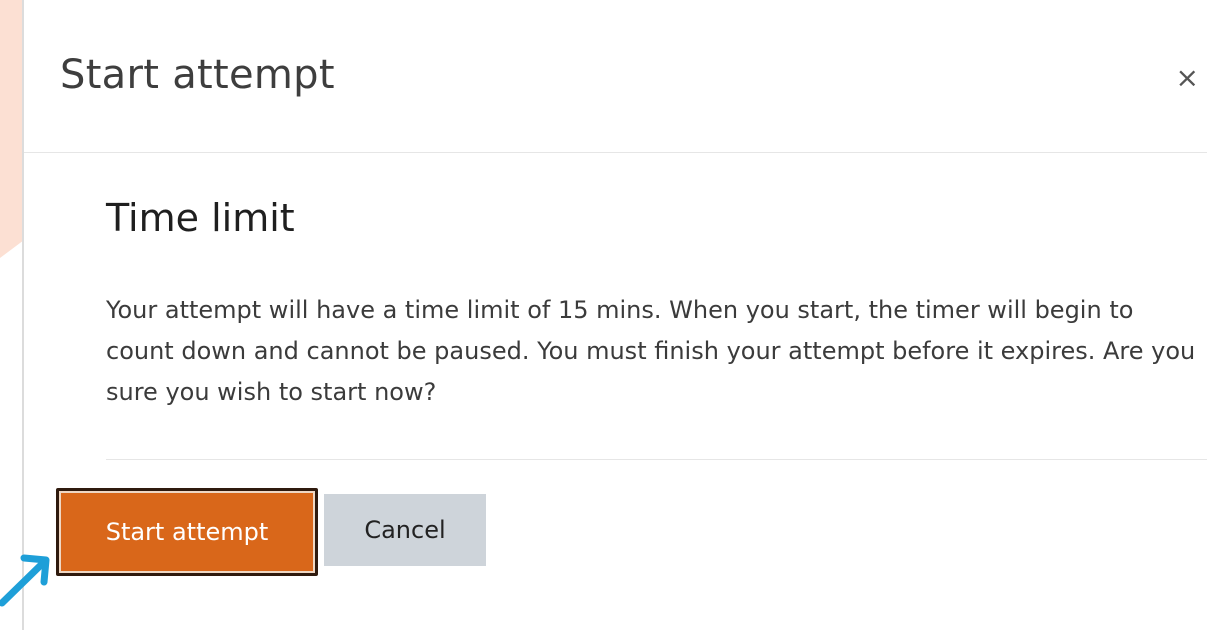 Image resolution: width=1207 pixels, height=630 pixels. I want to click on start-attempt-button-highlight: Start attempt, so click(187, 532).